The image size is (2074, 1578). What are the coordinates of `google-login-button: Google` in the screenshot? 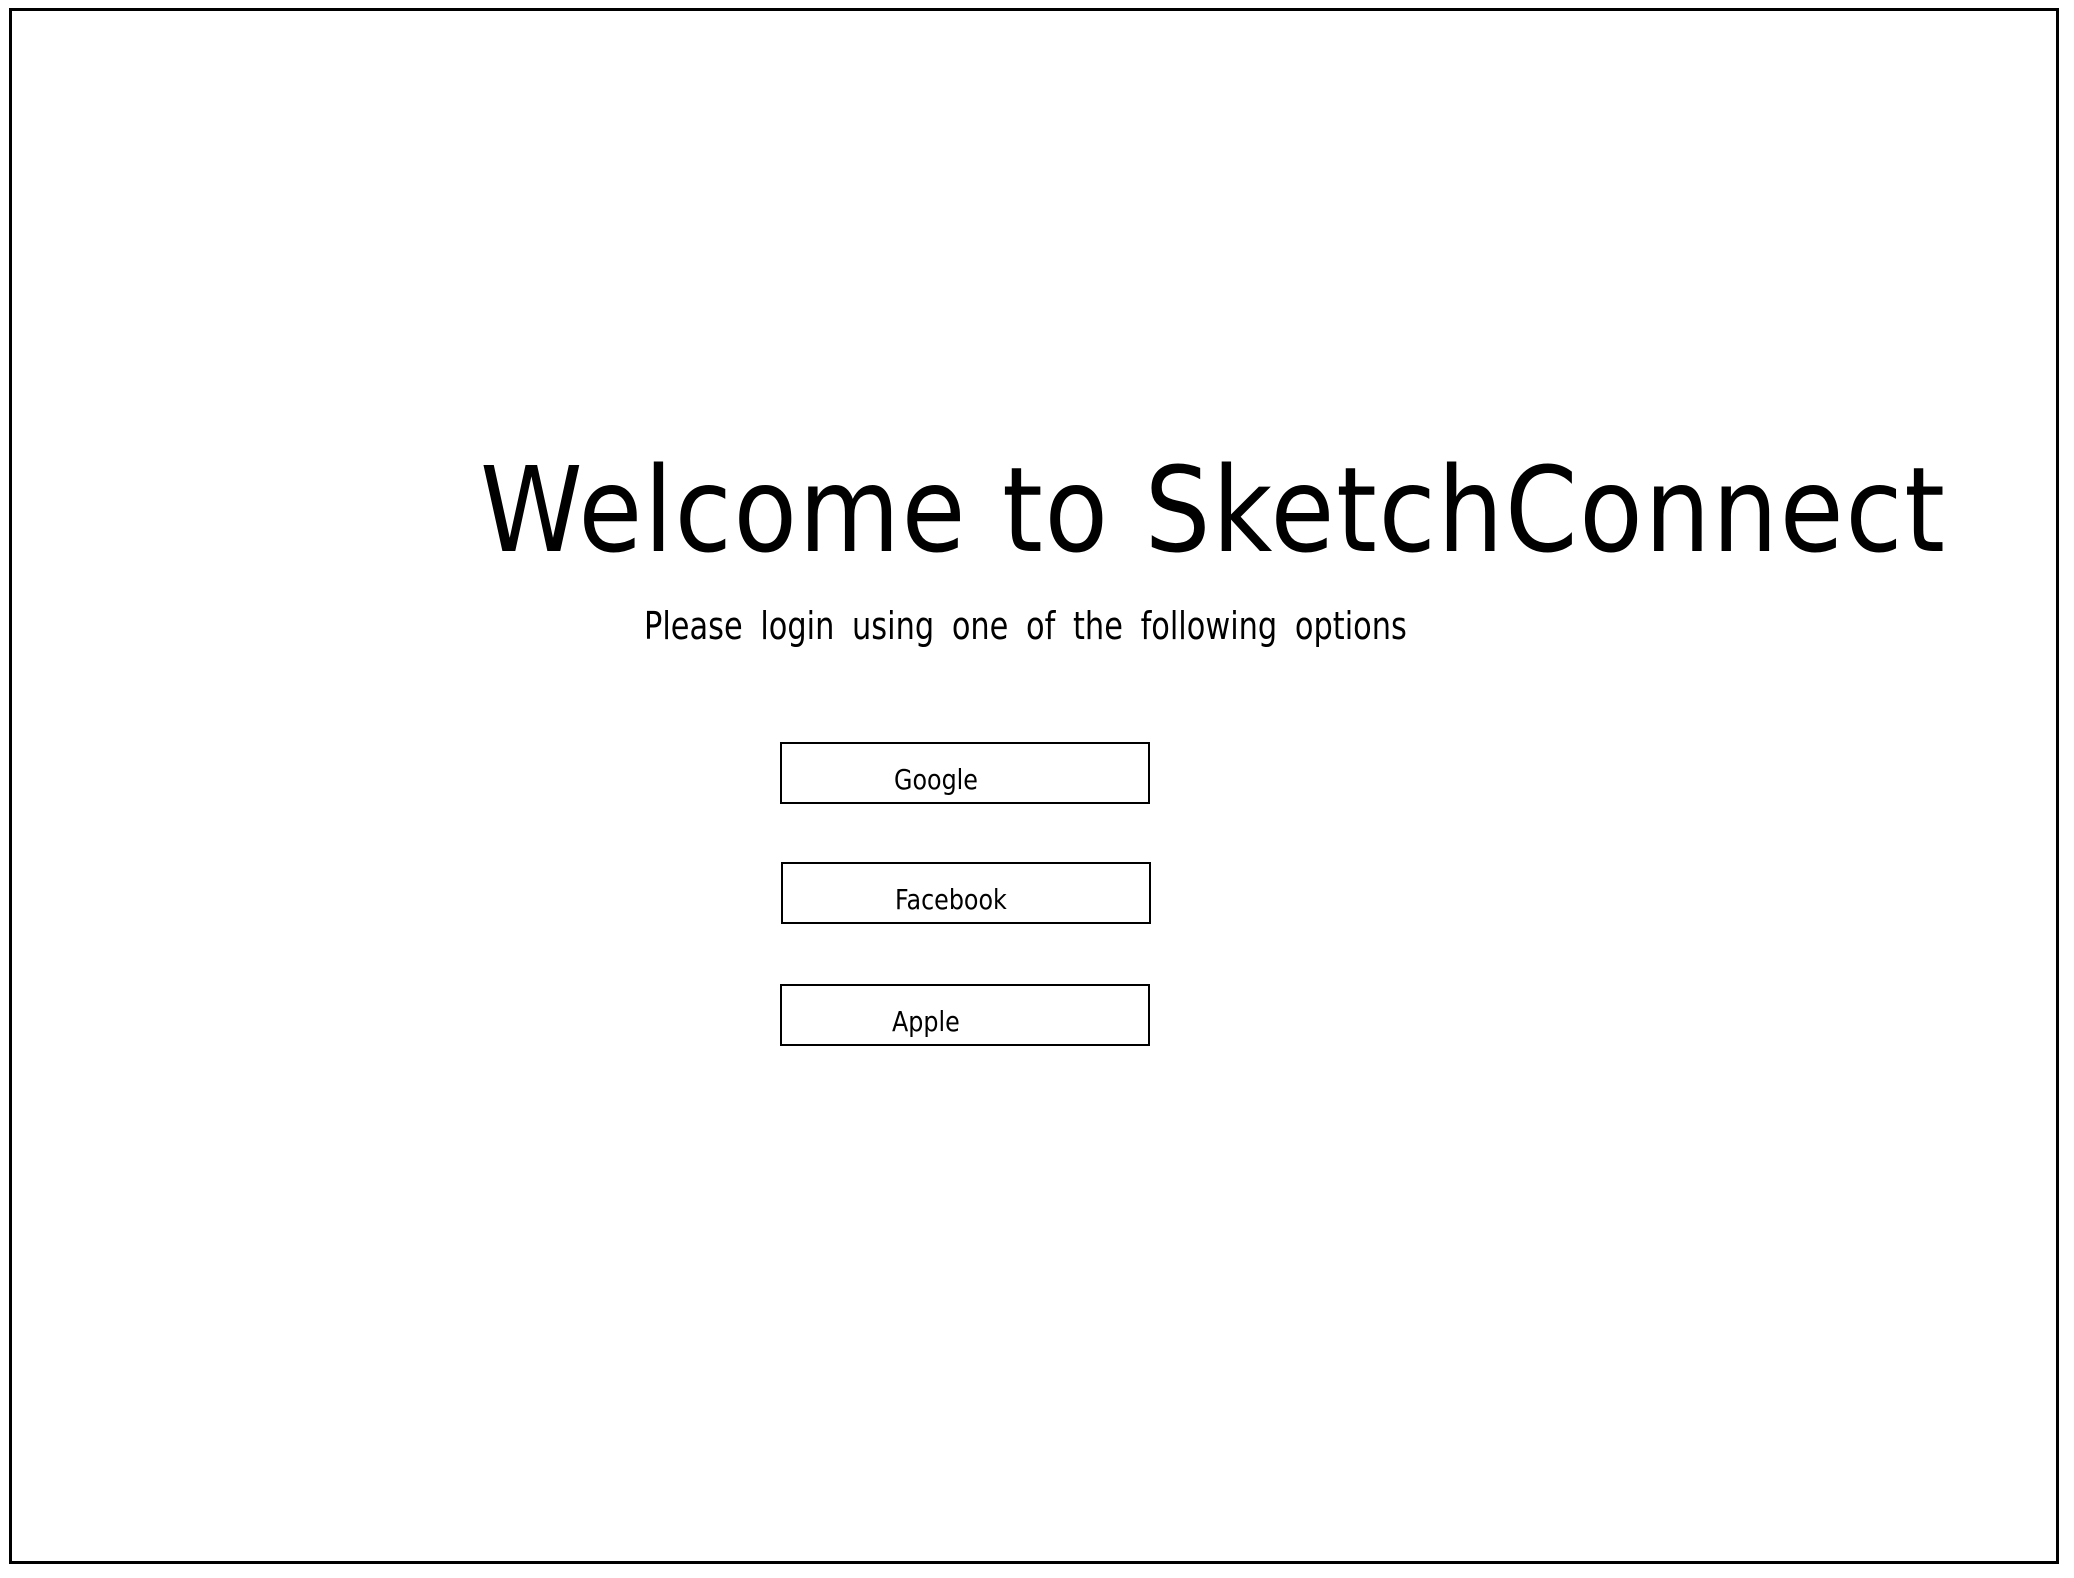 It's located at (965, 773).